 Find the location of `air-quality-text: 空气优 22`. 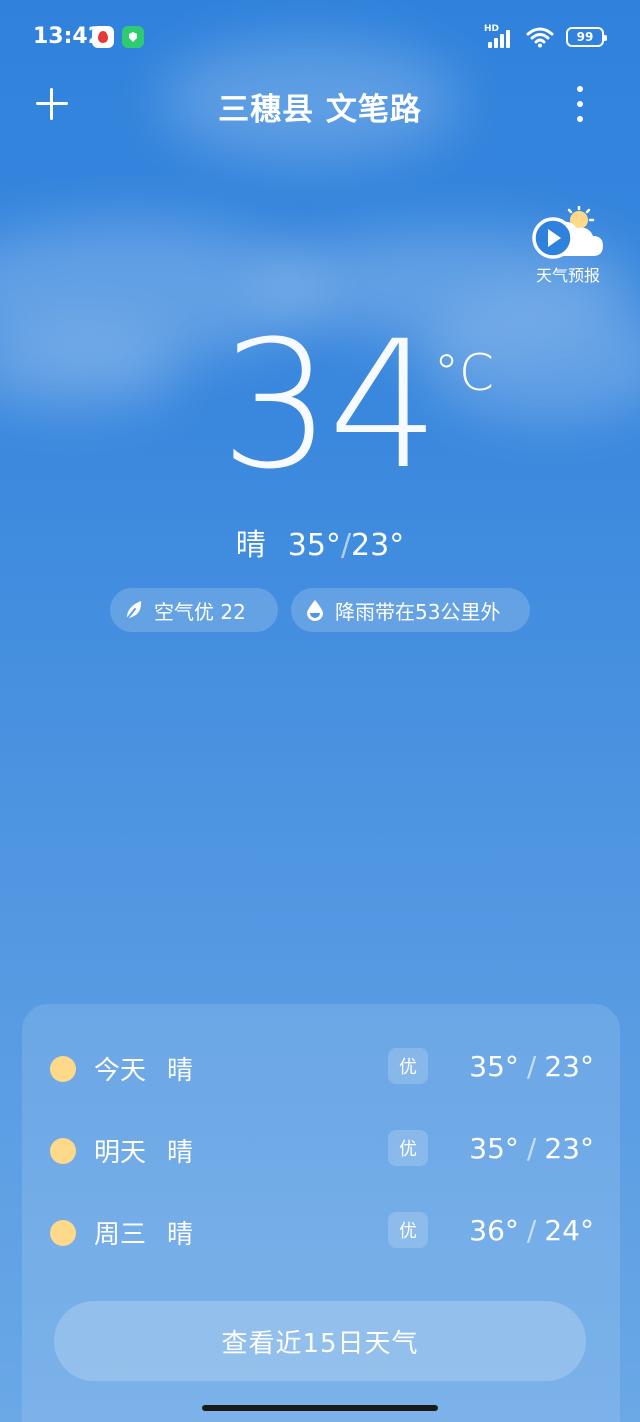

air-quality-text: 空气优 22 is located at coordinates (200, 611).